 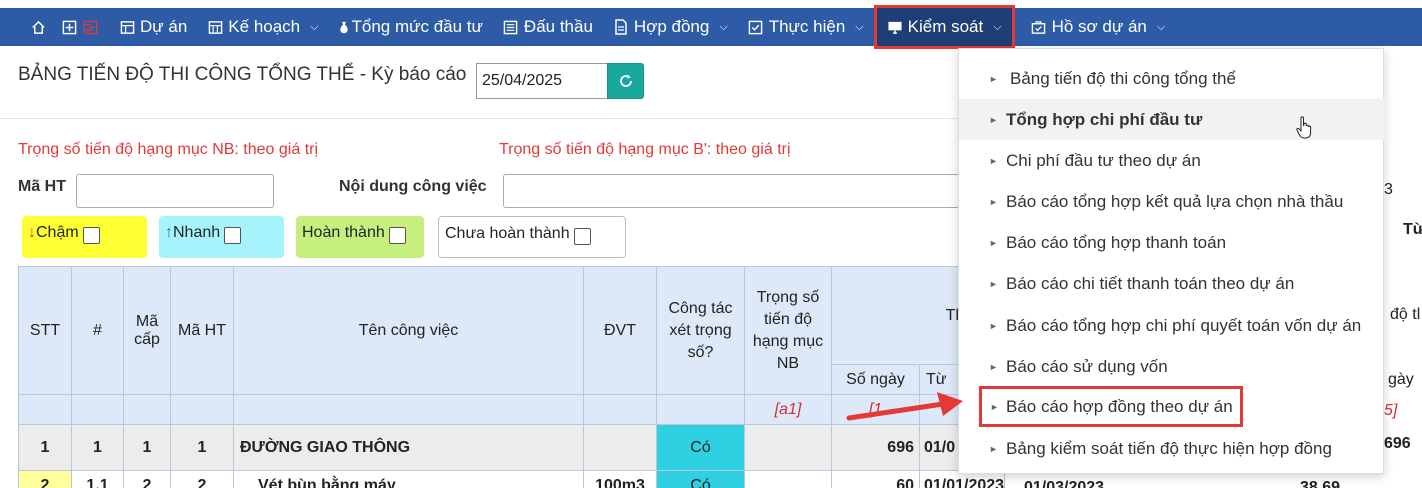 I want to click on ma-ht-input, so click(x=175, y=191).